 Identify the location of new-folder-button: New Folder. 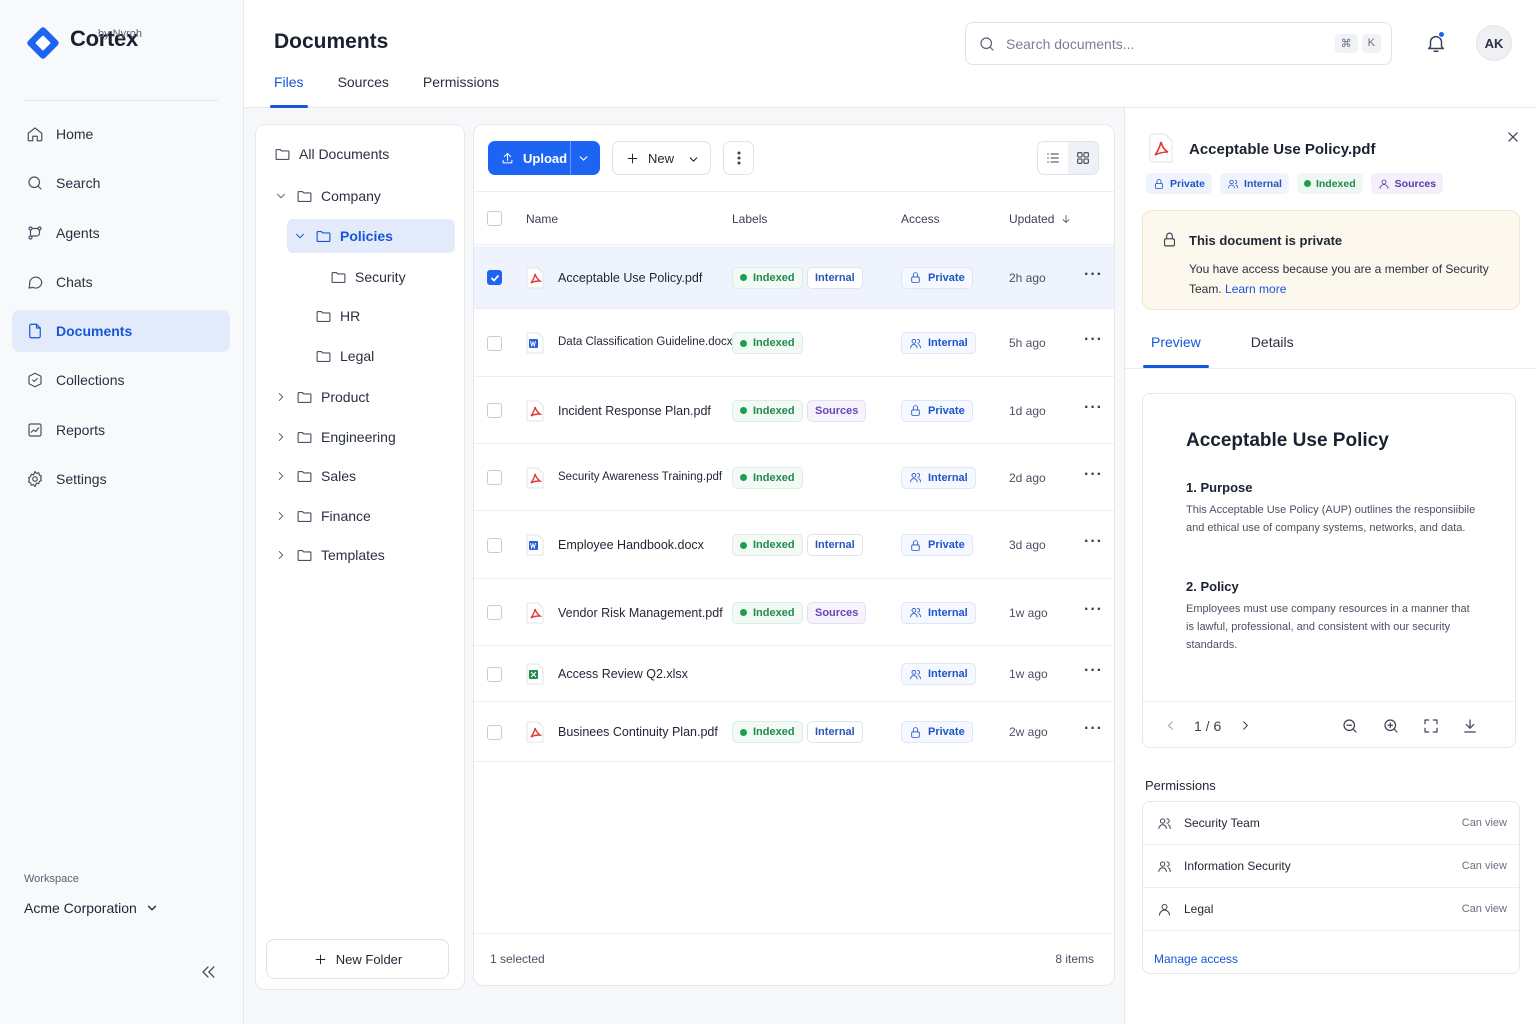
(357, 959).